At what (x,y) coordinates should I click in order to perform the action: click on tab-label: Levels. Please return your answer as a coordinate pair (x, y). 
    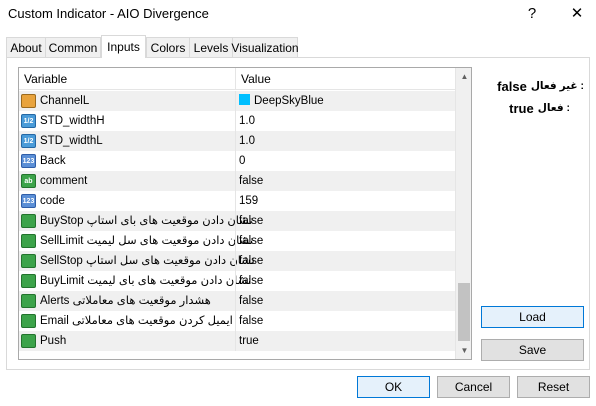
    Looking at the image, I should click on (211, 47).